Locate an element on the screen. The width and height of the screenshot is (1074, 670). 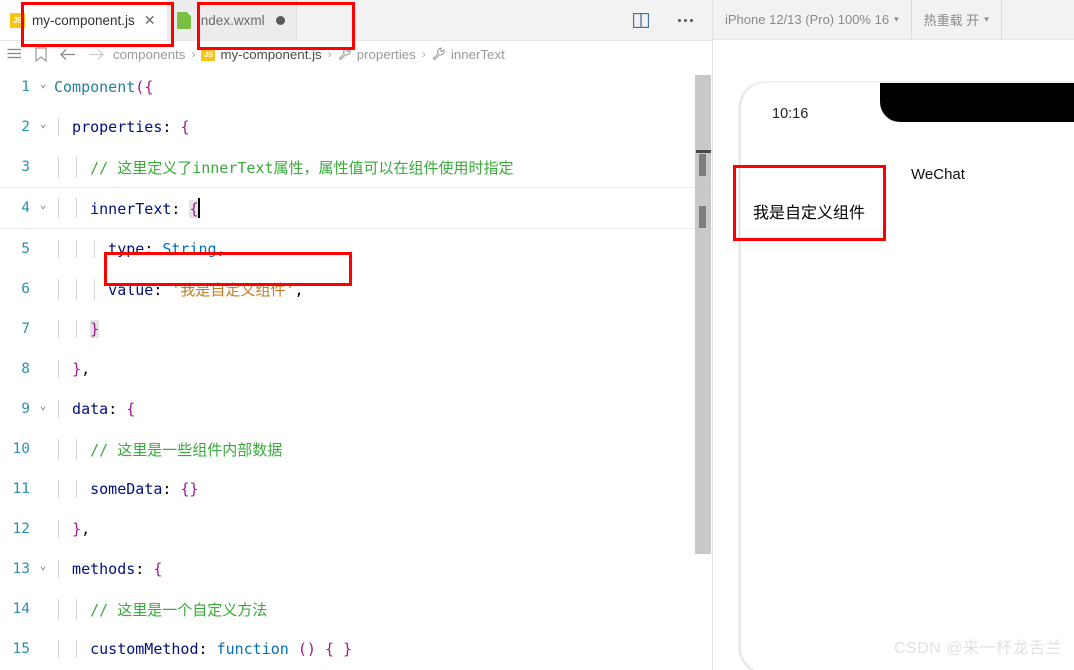
back-arrow-icon is located at coordinates (68, 54).